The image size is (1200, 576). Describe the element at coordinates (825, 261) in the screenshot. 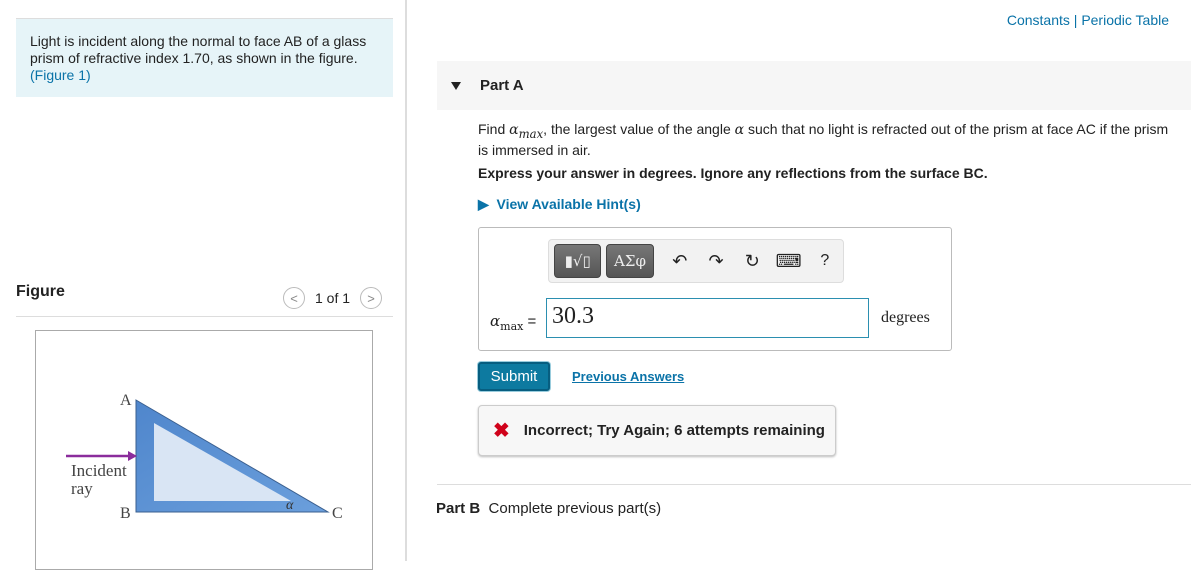

I see `help-icon: ?` at that location.